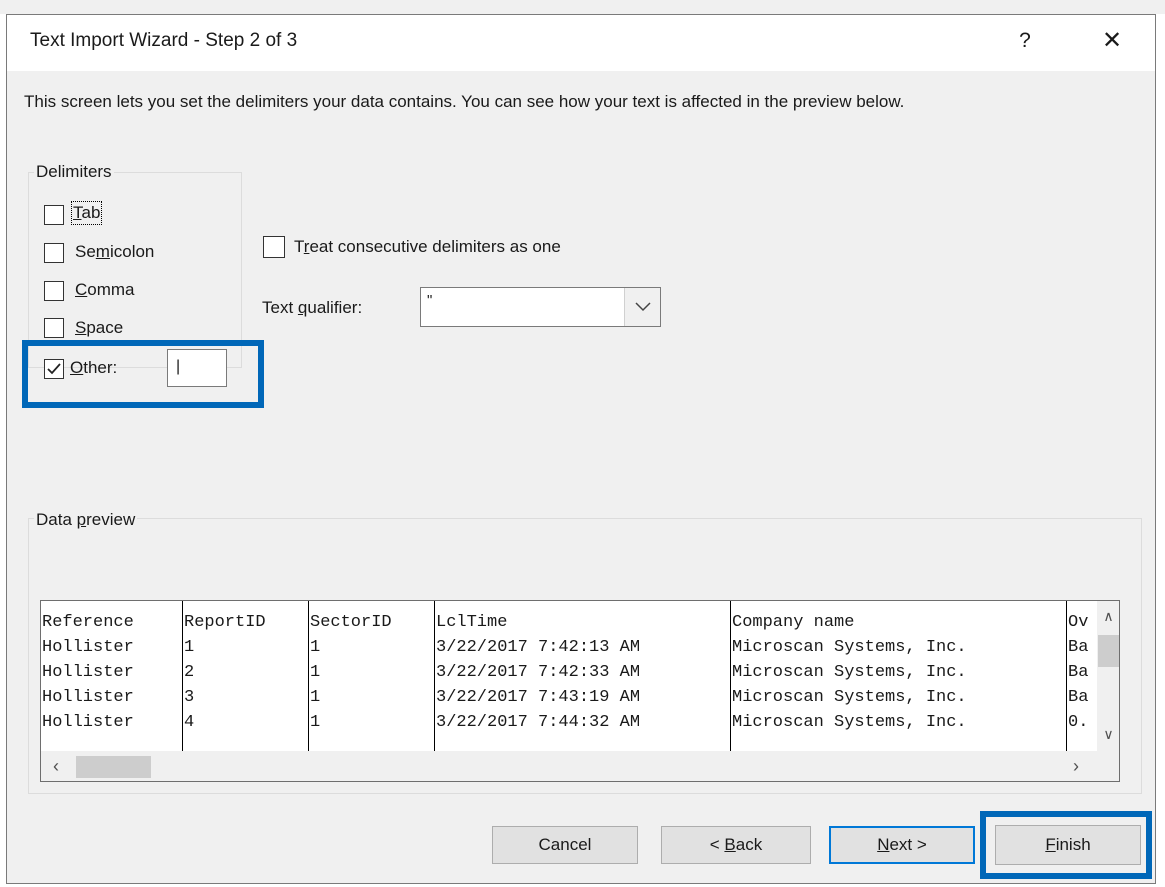 Image resolution: width=1165 pixels, height=887 pixels. Describe the element at coordinates (105, 290) in the screenshot. I see `comma-checkbox-label: Comma` at that location.